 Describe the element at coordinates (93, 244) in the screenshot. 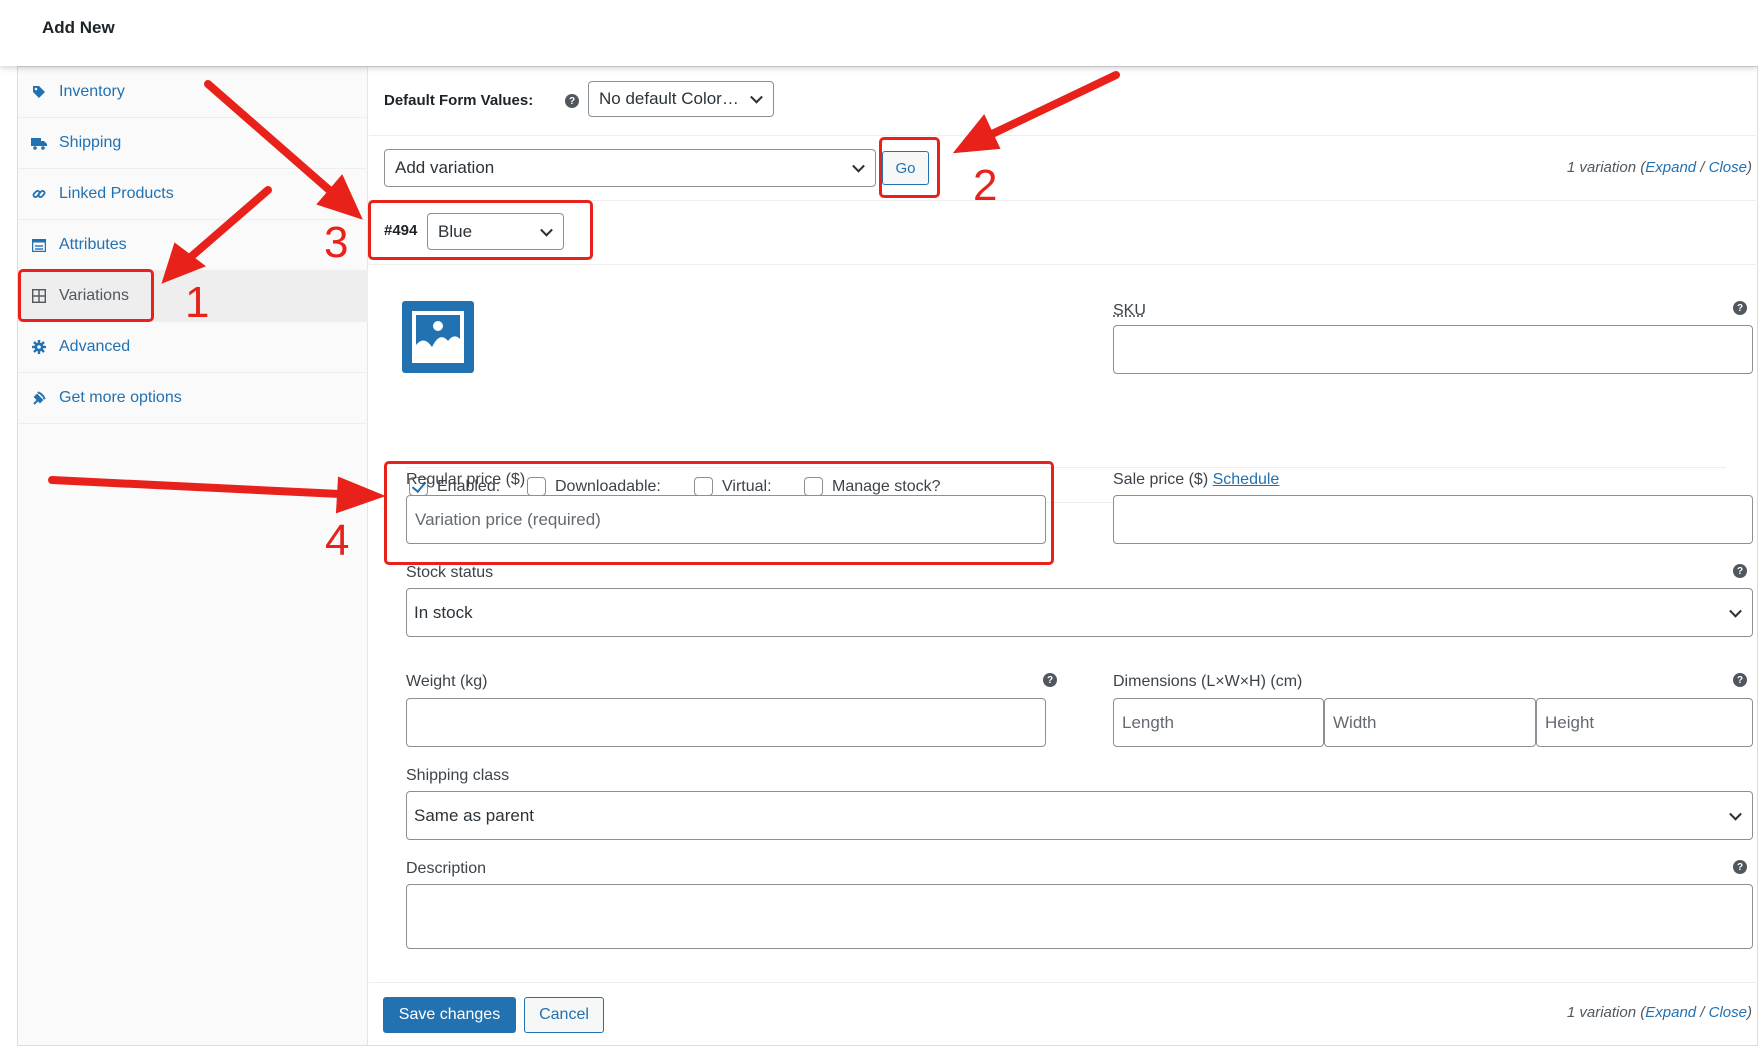

I see `sidebar-item-label: Attributes` at that location.